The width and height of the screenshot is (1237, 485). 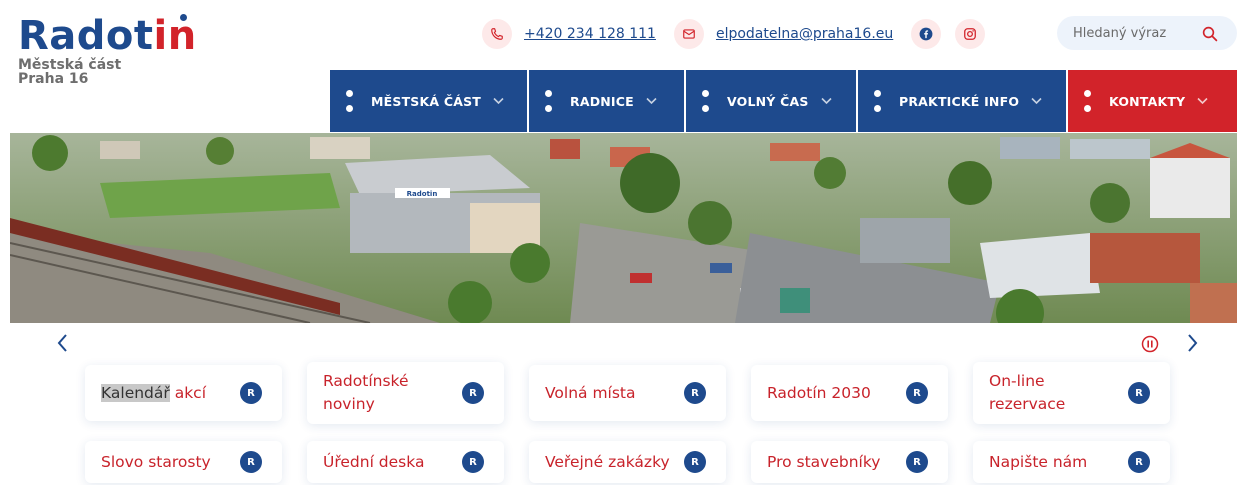 I want to click on search-box, so click(x=1147, y=33).